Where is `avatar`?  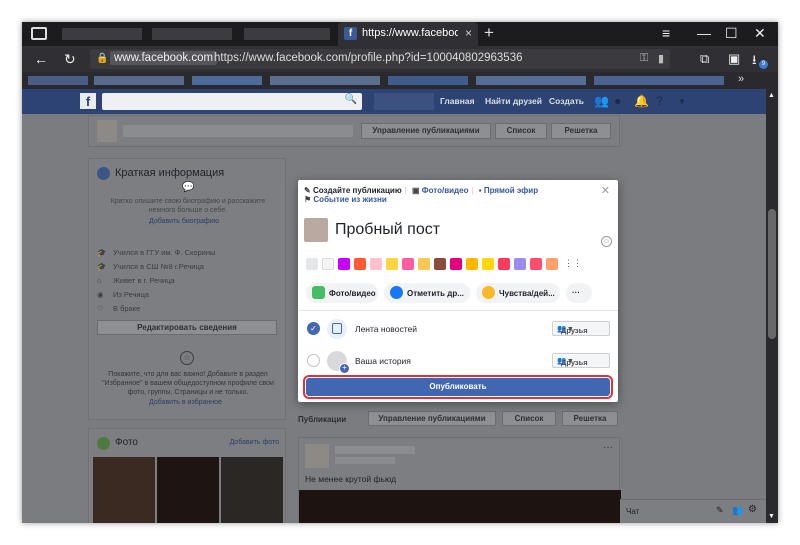
avatar is located at coordinates (107, 131).